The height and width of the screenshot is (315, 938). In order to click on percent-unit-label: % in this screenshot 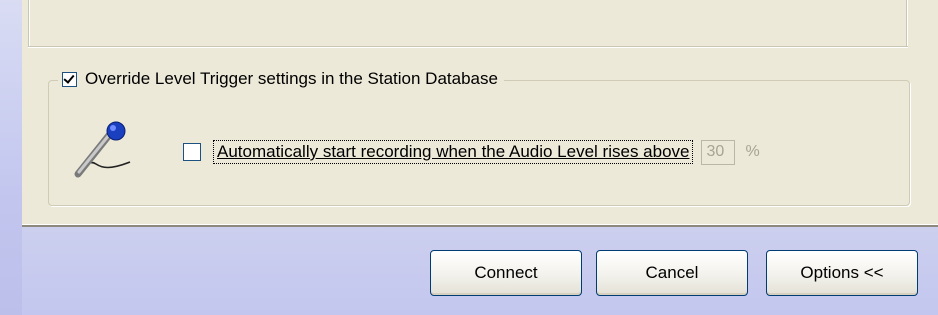, I will do `click(752, 151)`.